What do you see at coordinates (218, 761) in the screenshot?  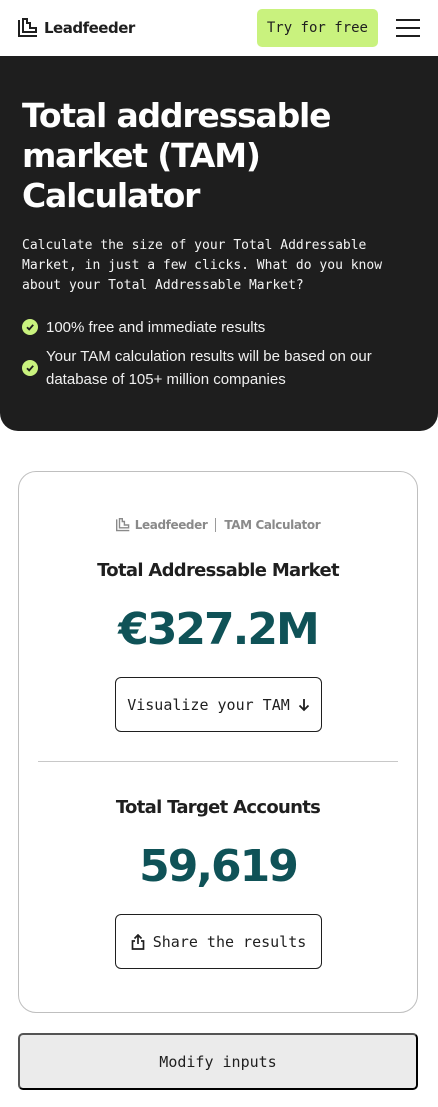 I see `divider` at bounding box center [218, 761].